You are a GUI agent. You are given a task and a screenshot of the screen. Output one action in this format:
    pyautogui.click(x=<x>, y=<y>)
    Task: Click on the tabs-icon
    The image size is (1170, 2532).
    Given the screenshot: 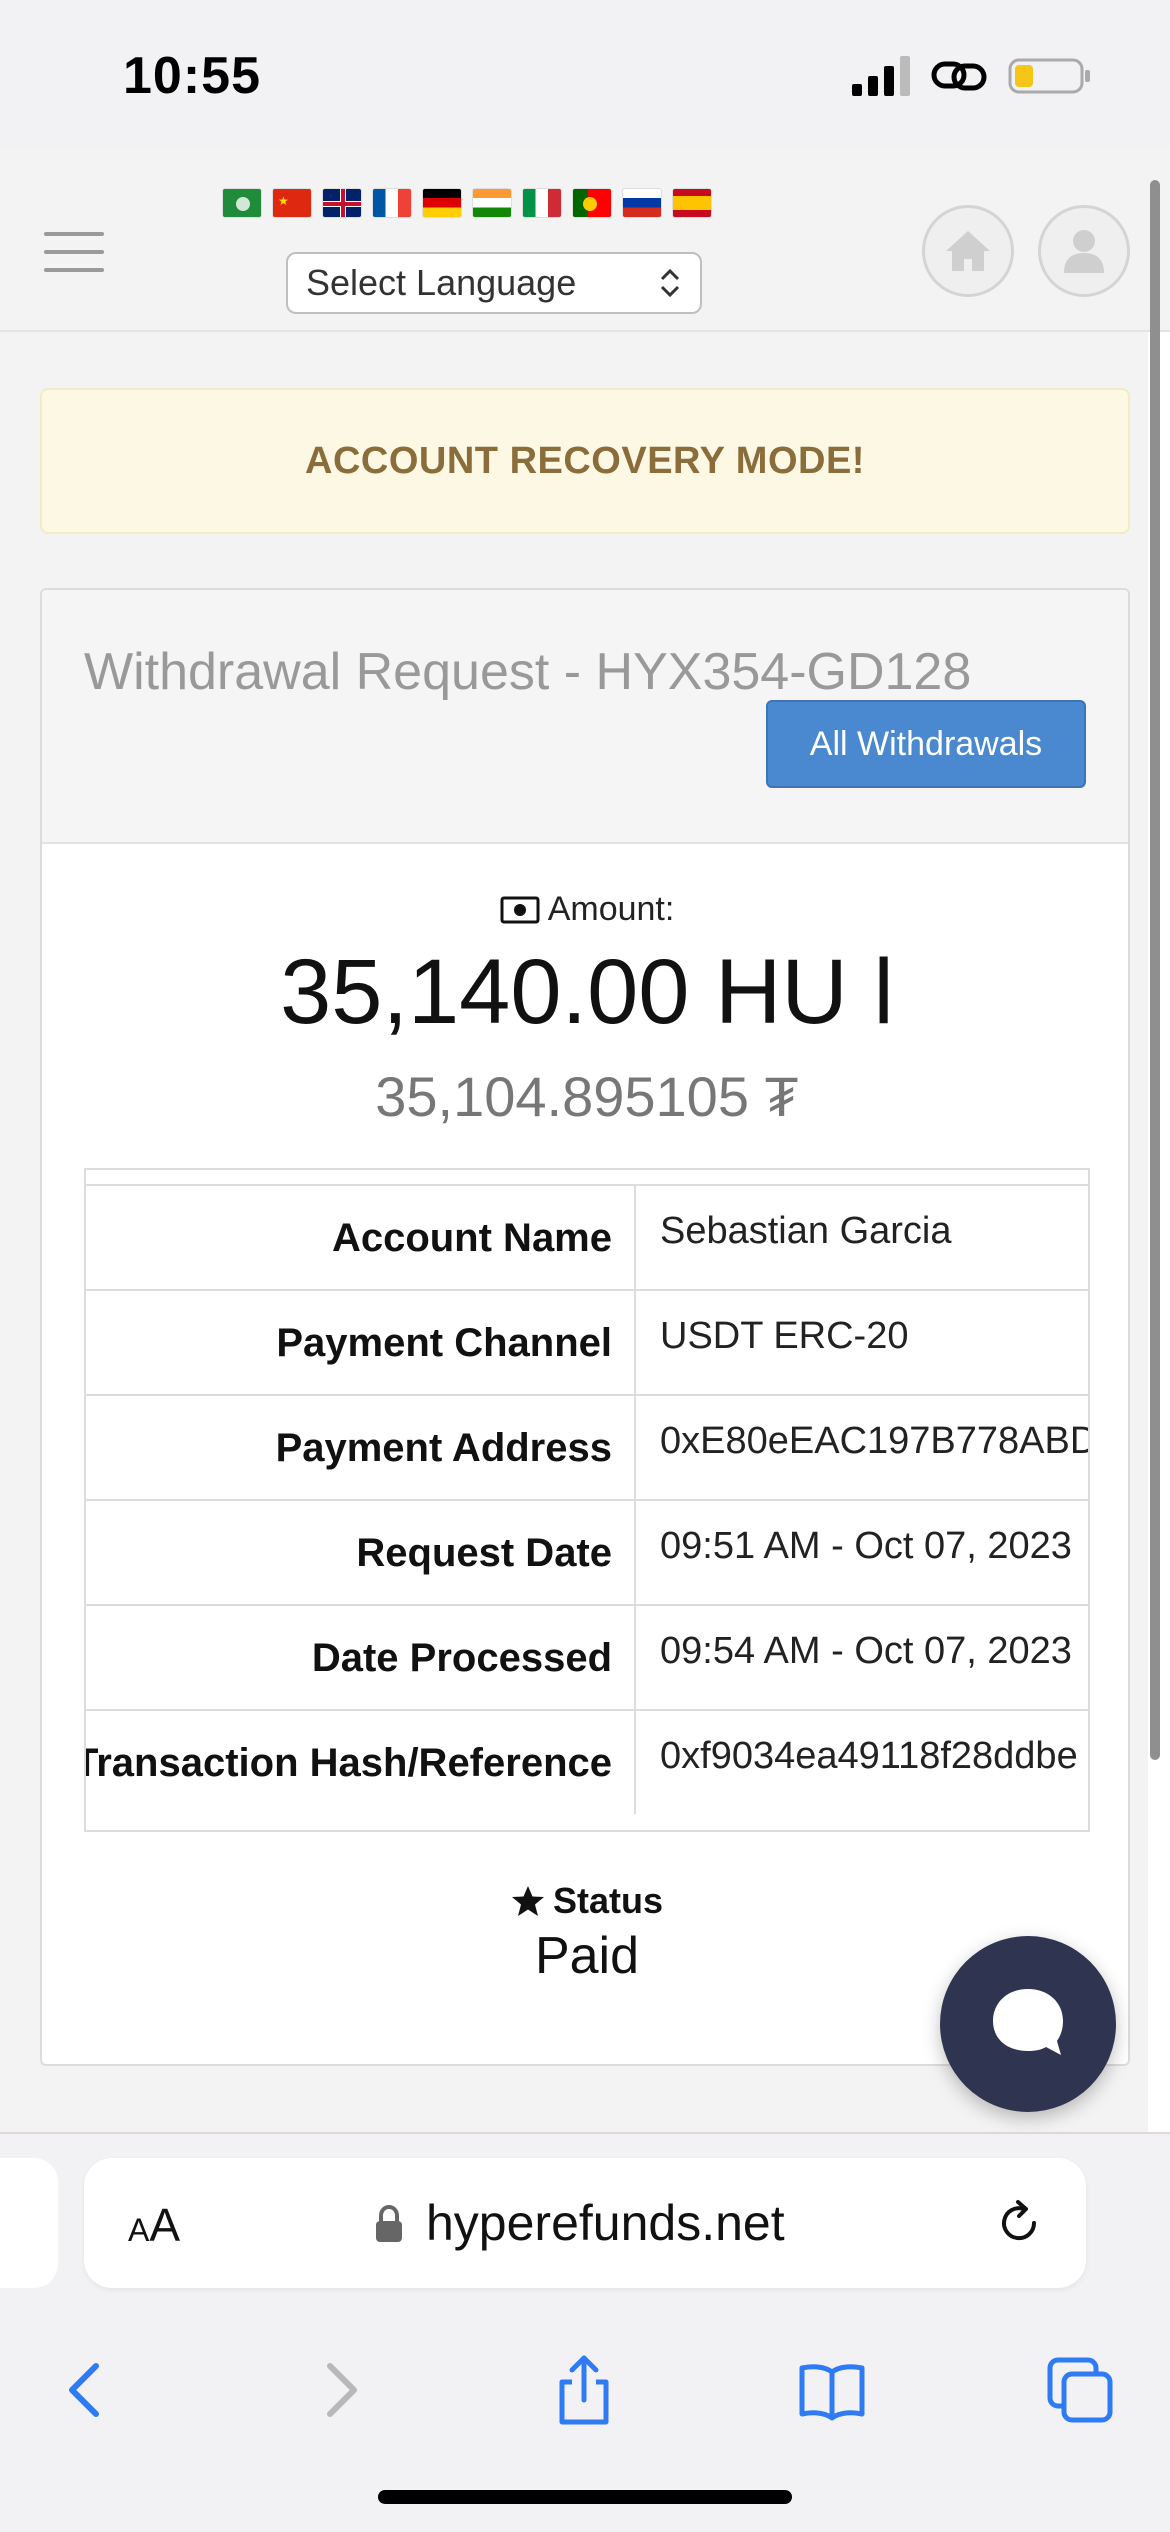 What is the action you would take?
    pyautogui.click(x=1080, y=2390)
    